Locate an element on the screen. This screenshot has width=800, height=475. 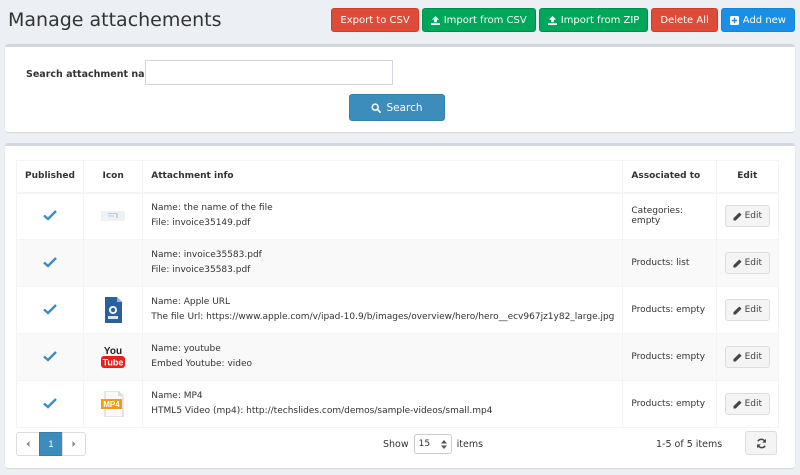
plus-square-icon is located at coordinates (734, 20).